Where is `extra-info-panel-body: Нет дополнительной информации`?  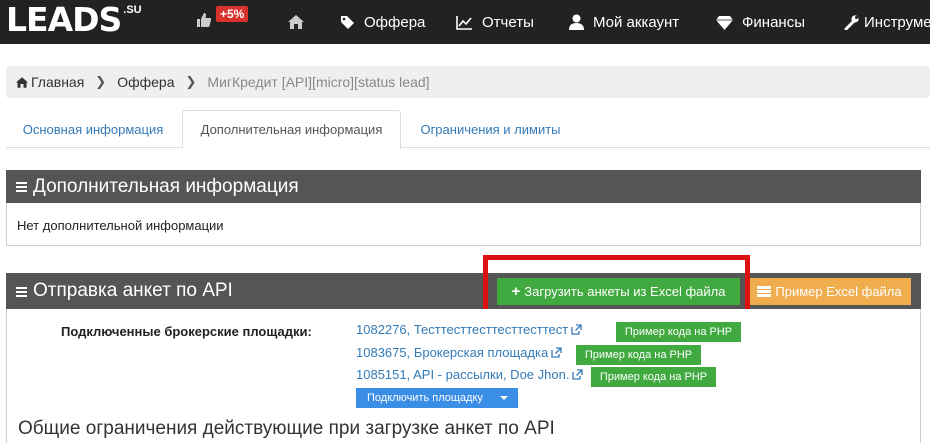 extra-info-panel-body: Нет дополнительной информации is located at coordinates (463, 224).